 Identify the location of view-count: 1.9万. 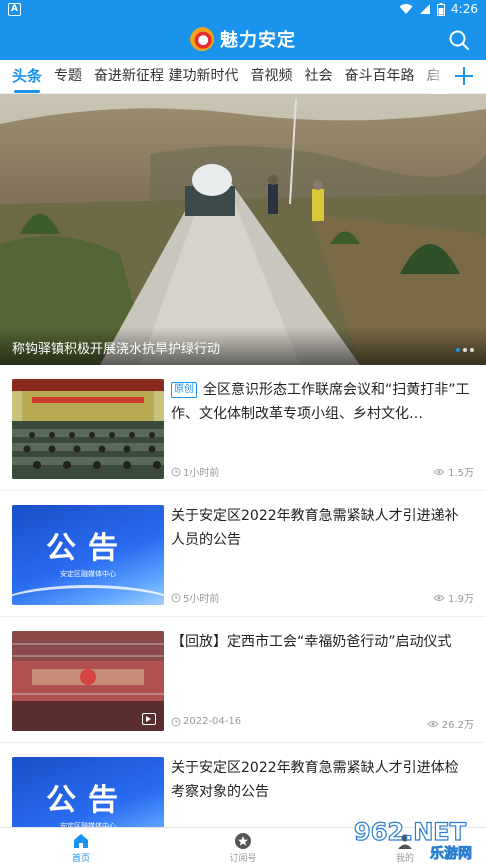
(453, 597).